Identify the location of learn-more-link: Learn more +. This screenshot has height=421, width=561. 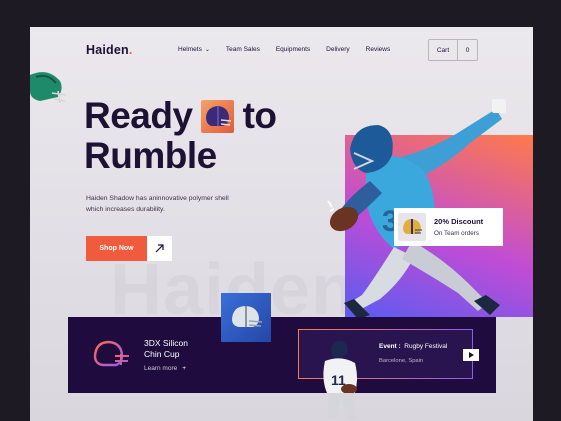
(165, 368).